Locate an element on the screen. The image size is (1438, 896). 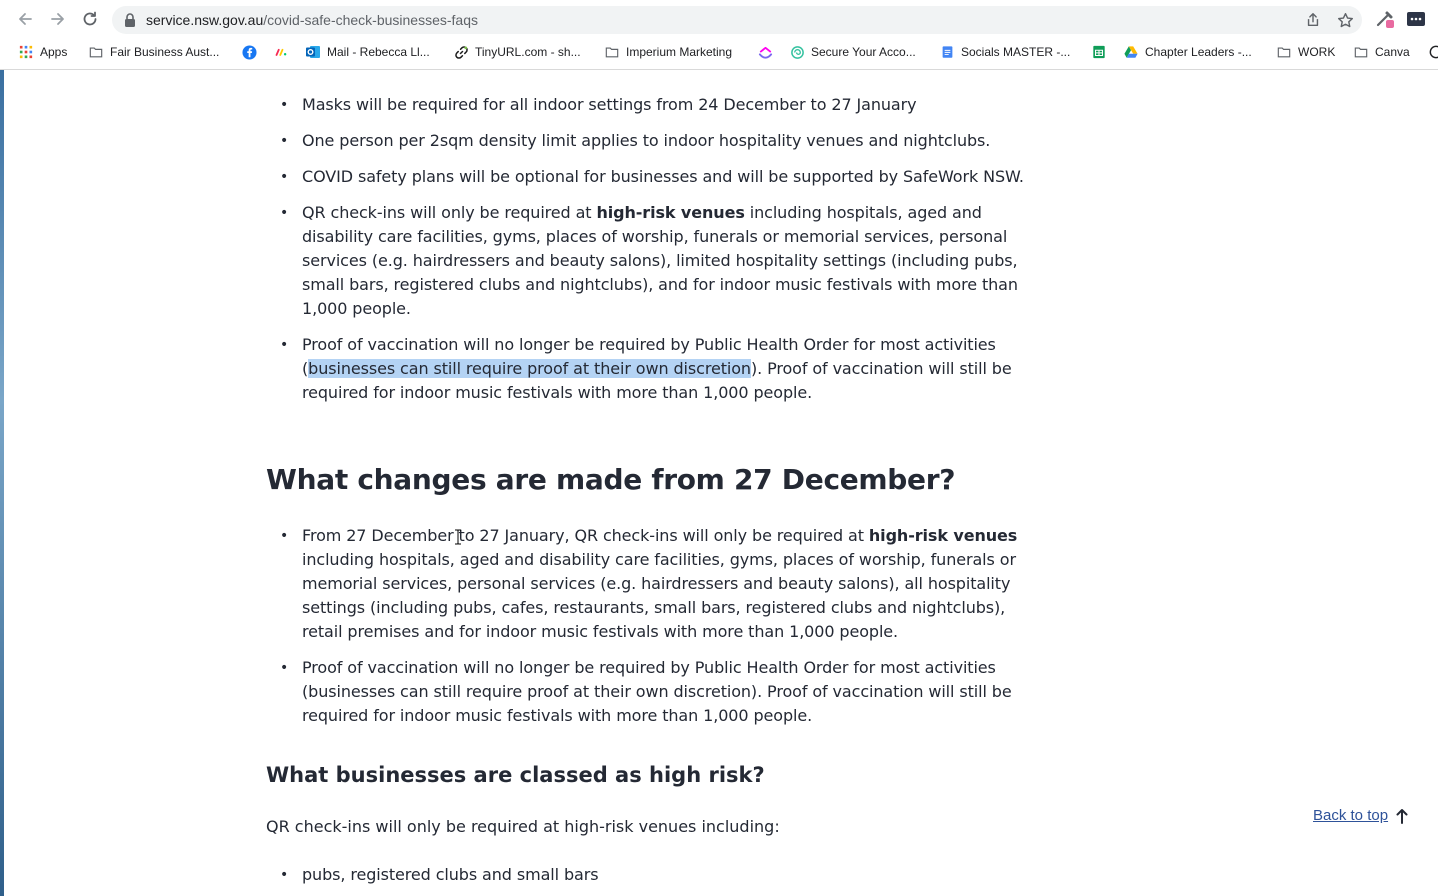
bookmark-label: Apps is located at coordinates (54, 52).